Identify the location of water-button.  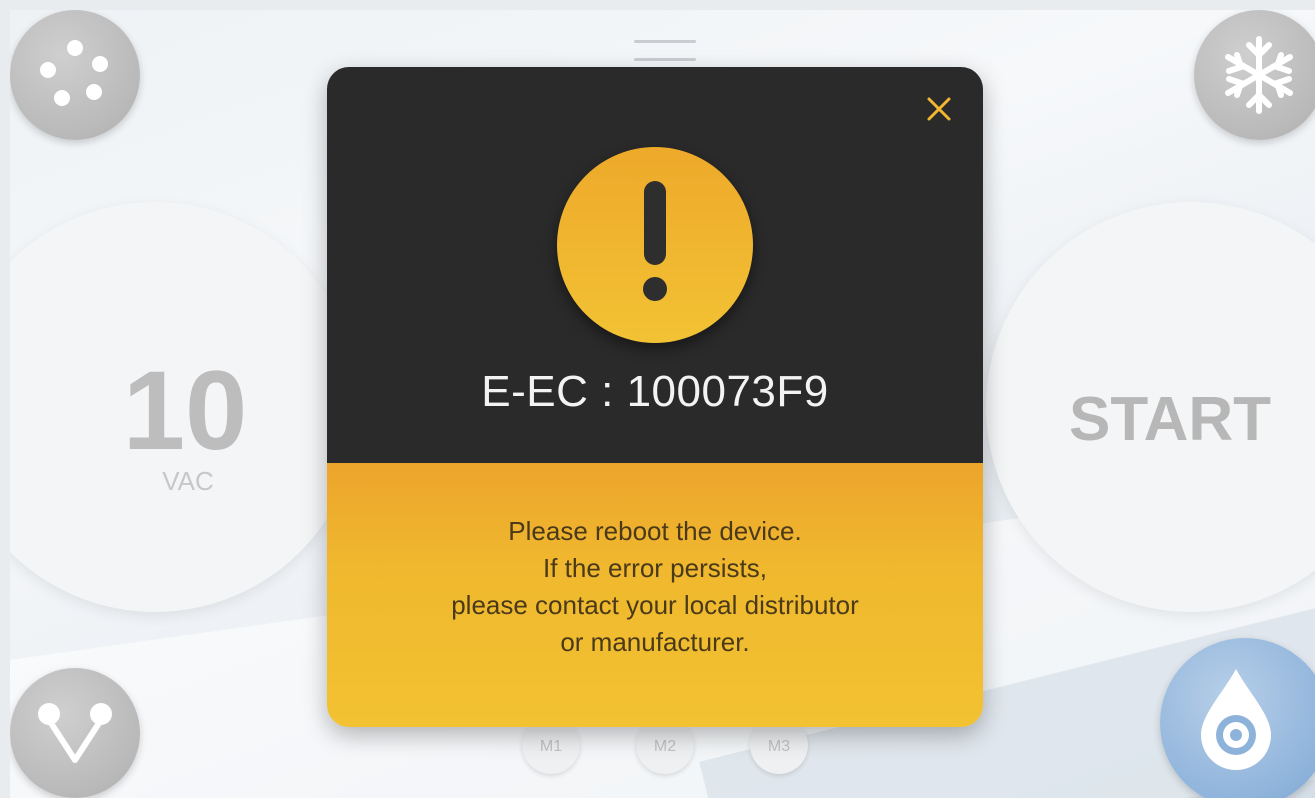
(1237, 718).